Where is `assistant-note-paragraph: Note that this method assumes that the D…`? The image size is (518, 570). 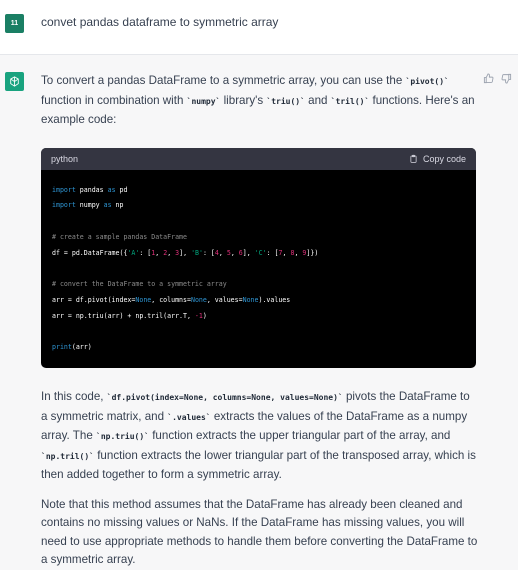 assistant-note-paragraph: Note that this method assumes that the D… is located at coordinates (259, 532).